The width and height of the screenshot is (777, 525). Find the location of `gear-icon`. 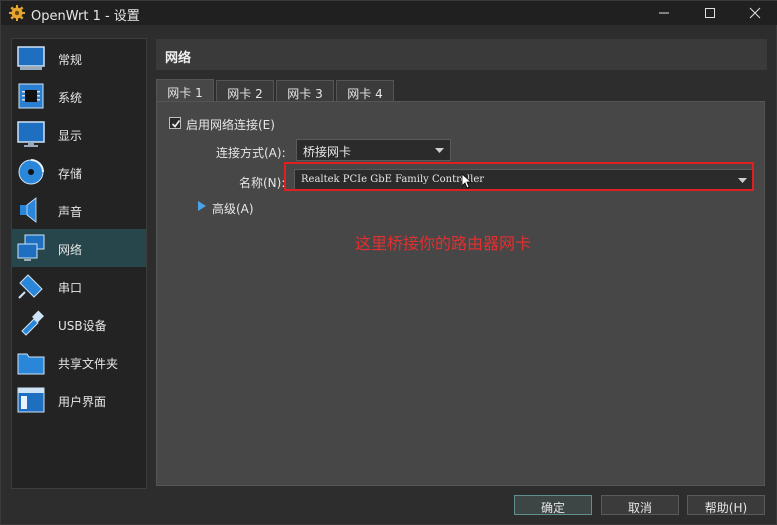

gear-icon is located at coordinates (17, 13).